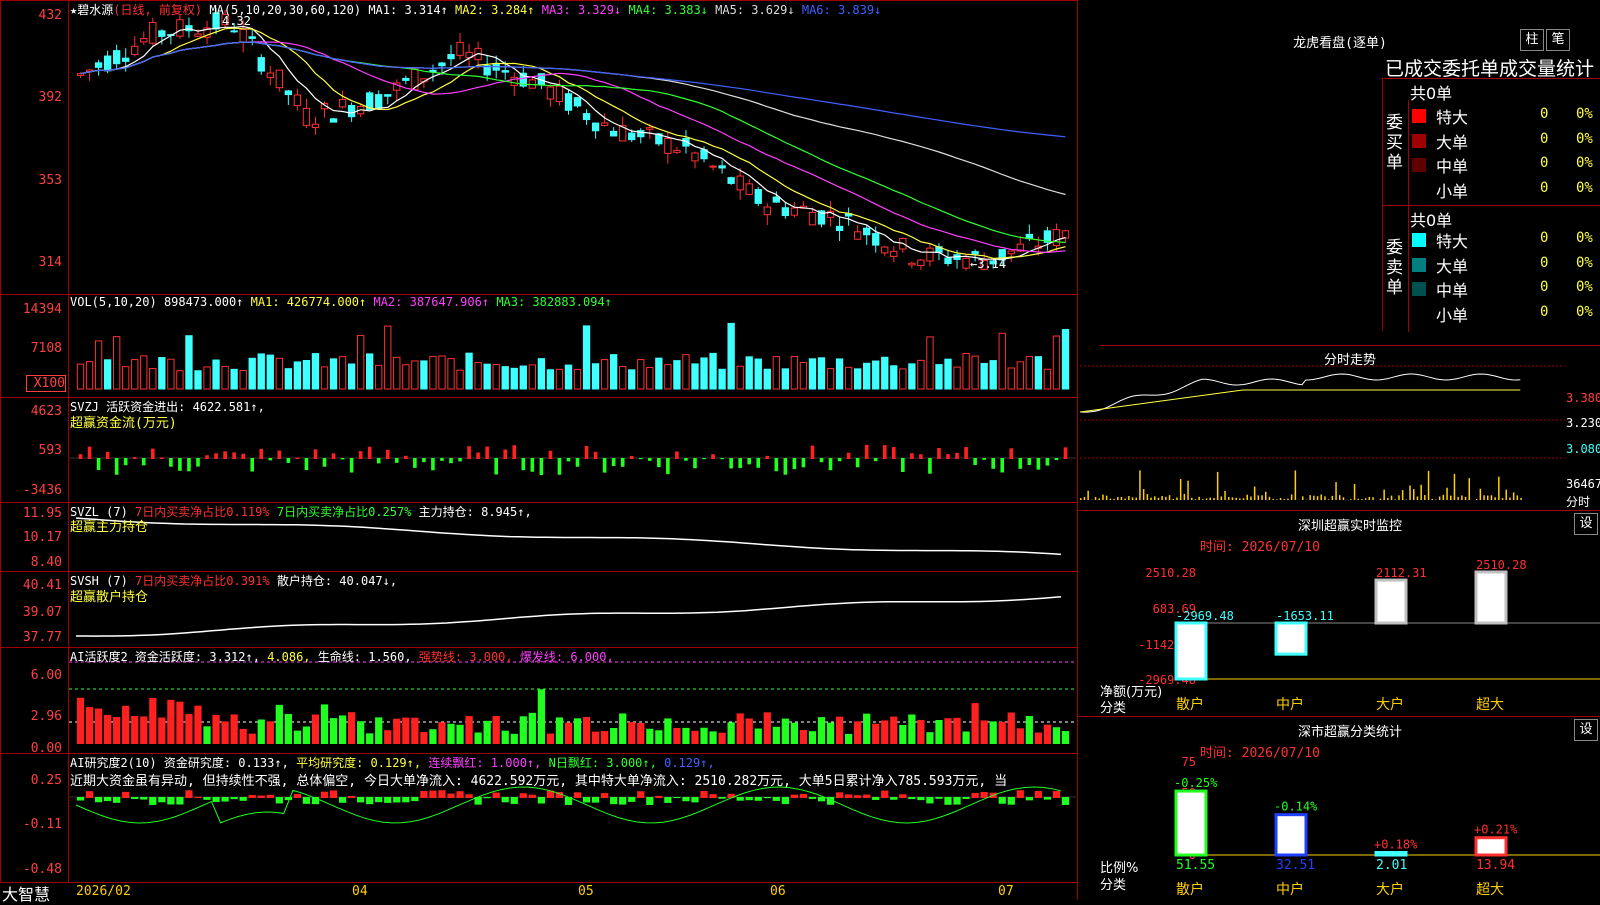  What do you see at coordinates (1390, 889) in the screenshot?
I see `classify-category-label: 大户` at bounding box center [1390, 889].